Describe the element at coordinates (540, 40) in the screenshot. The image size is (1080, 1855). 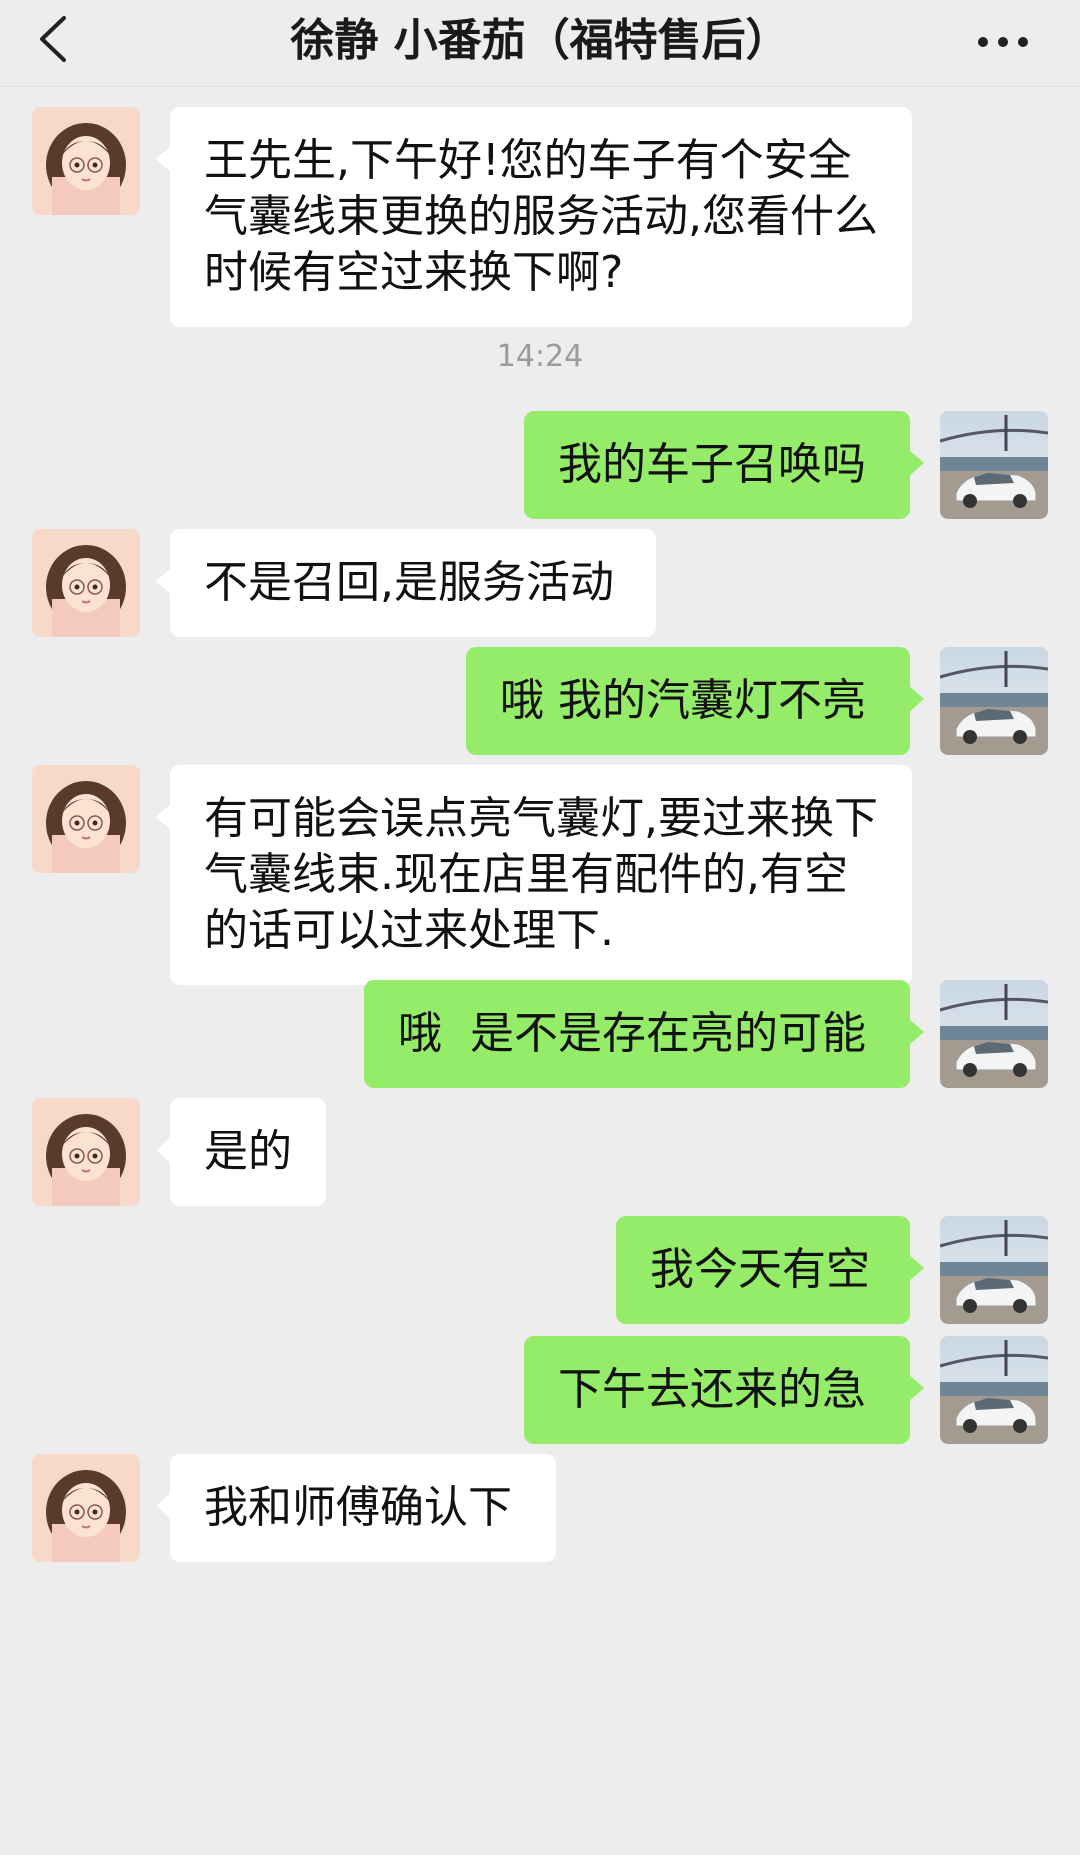
I see `chat-title: 徐静 小番茄（福特售后）` at that location.